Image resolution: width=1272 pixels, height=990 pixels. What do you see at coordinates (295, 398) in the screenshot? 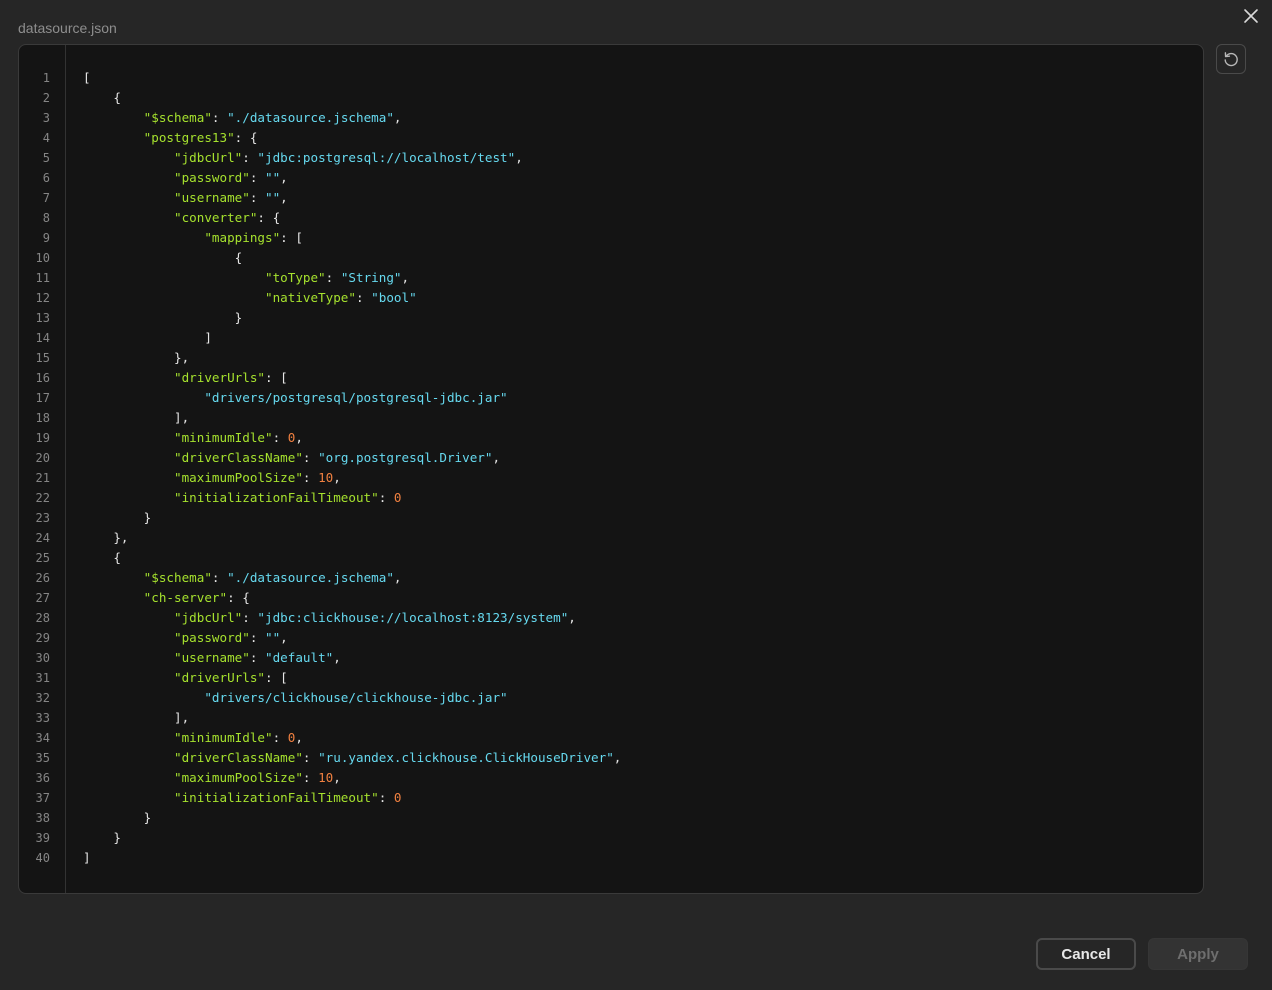
I see `code-line: "drivers/postgresql/postgresql-jdbc.jar"` at bounding box center [295, 398].